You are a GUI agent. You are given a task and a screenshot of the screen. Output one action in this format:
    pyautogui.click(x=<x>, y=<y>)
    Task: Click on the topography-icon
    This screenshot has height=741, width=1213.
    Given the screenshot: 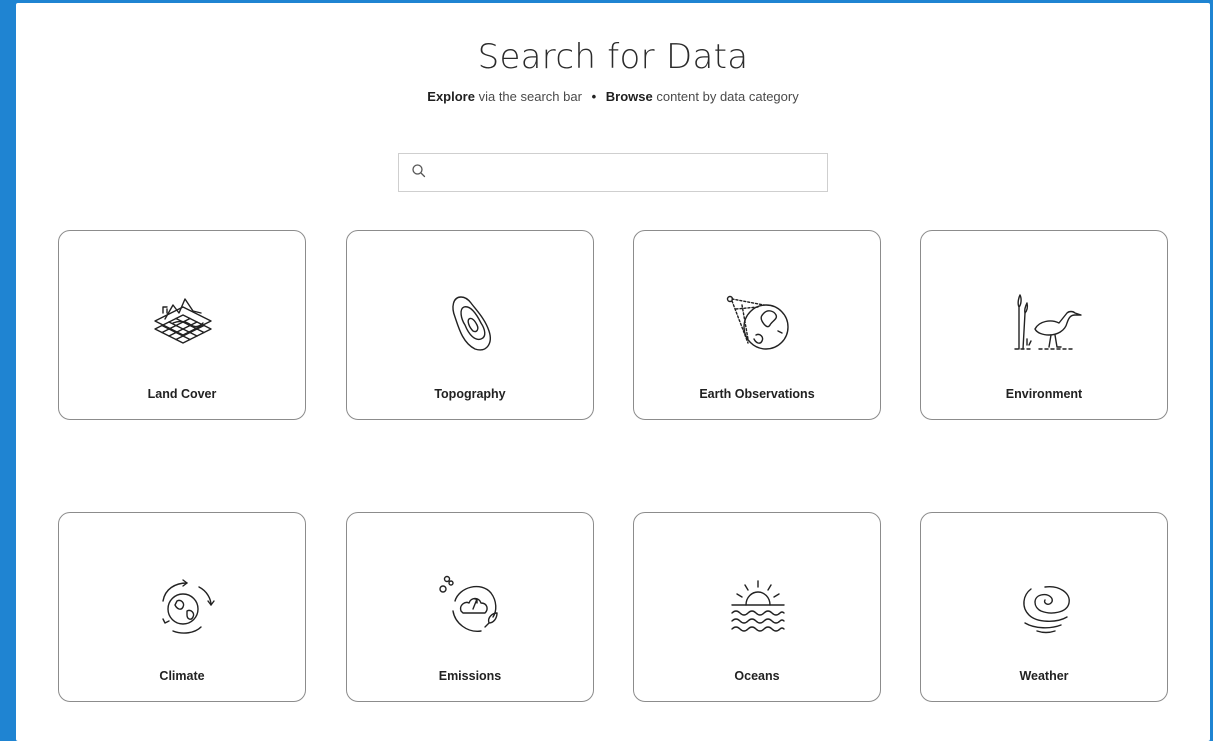 What is the action you would take?
    pyautogui.click(x=471, y=323)
    